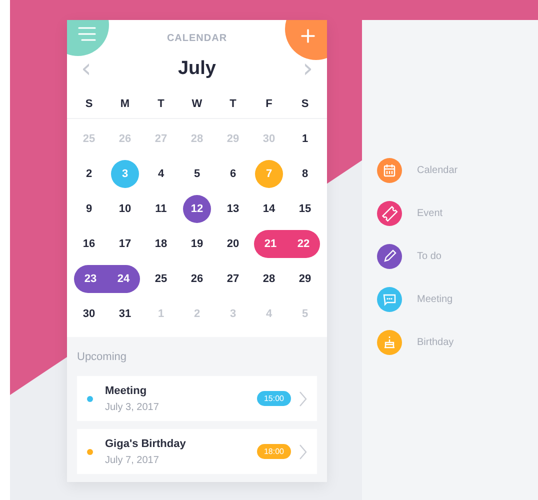  I want to click on day-cell: 8, so click(305, 174).